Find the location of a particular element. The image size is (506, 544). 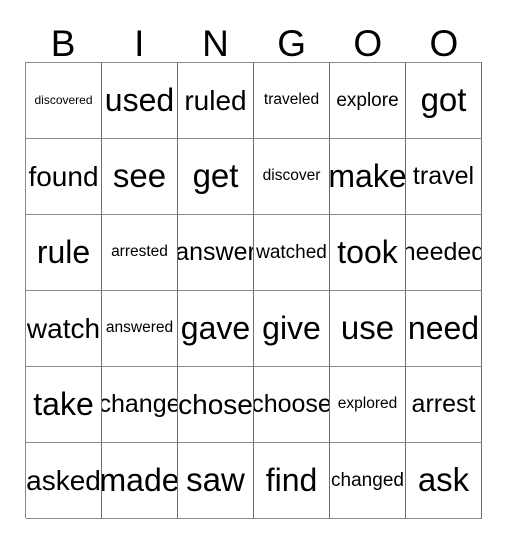

bingo-cell-label: gave is located at coordinates (215, 327).